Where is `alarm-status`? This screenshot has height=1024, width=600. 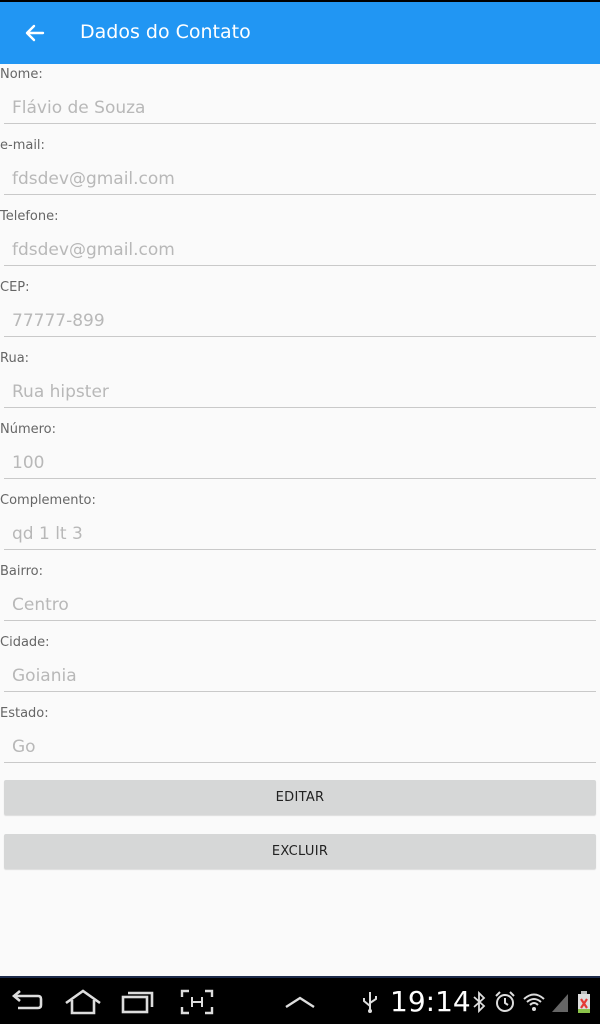
alarm-status is located at coordinates (504, 1002).